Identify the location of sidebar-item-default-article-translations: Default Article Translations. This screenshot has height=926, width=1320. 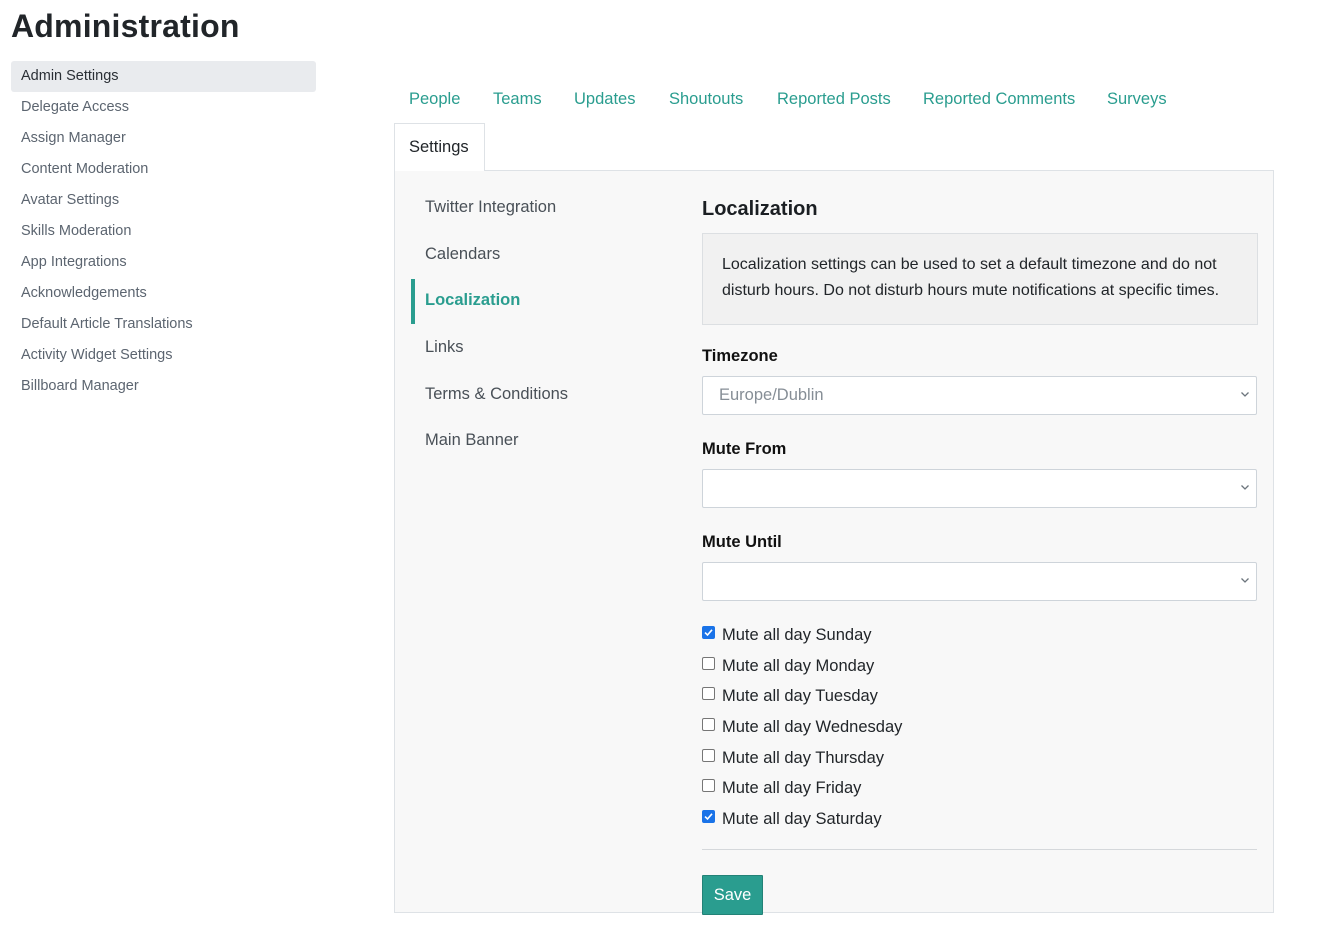
(163, 324).